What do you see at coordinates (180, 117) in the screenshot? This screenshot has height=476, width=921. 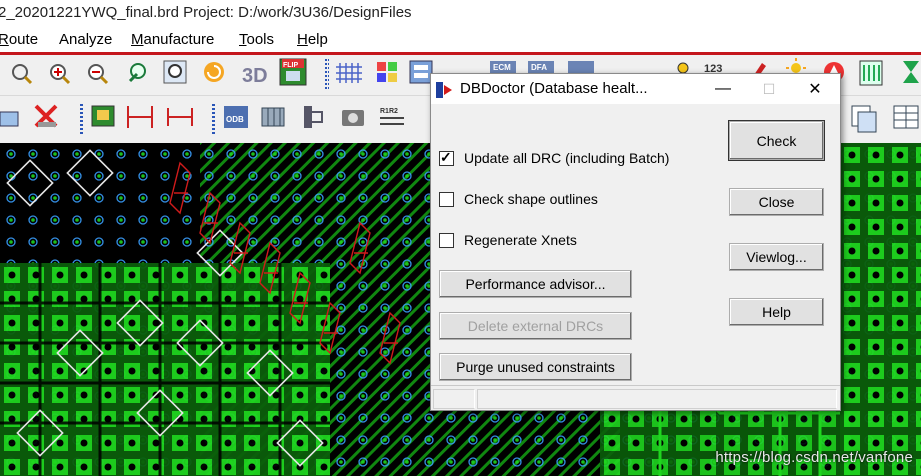 I see `measure-icon` at bounding box center [180, 117].